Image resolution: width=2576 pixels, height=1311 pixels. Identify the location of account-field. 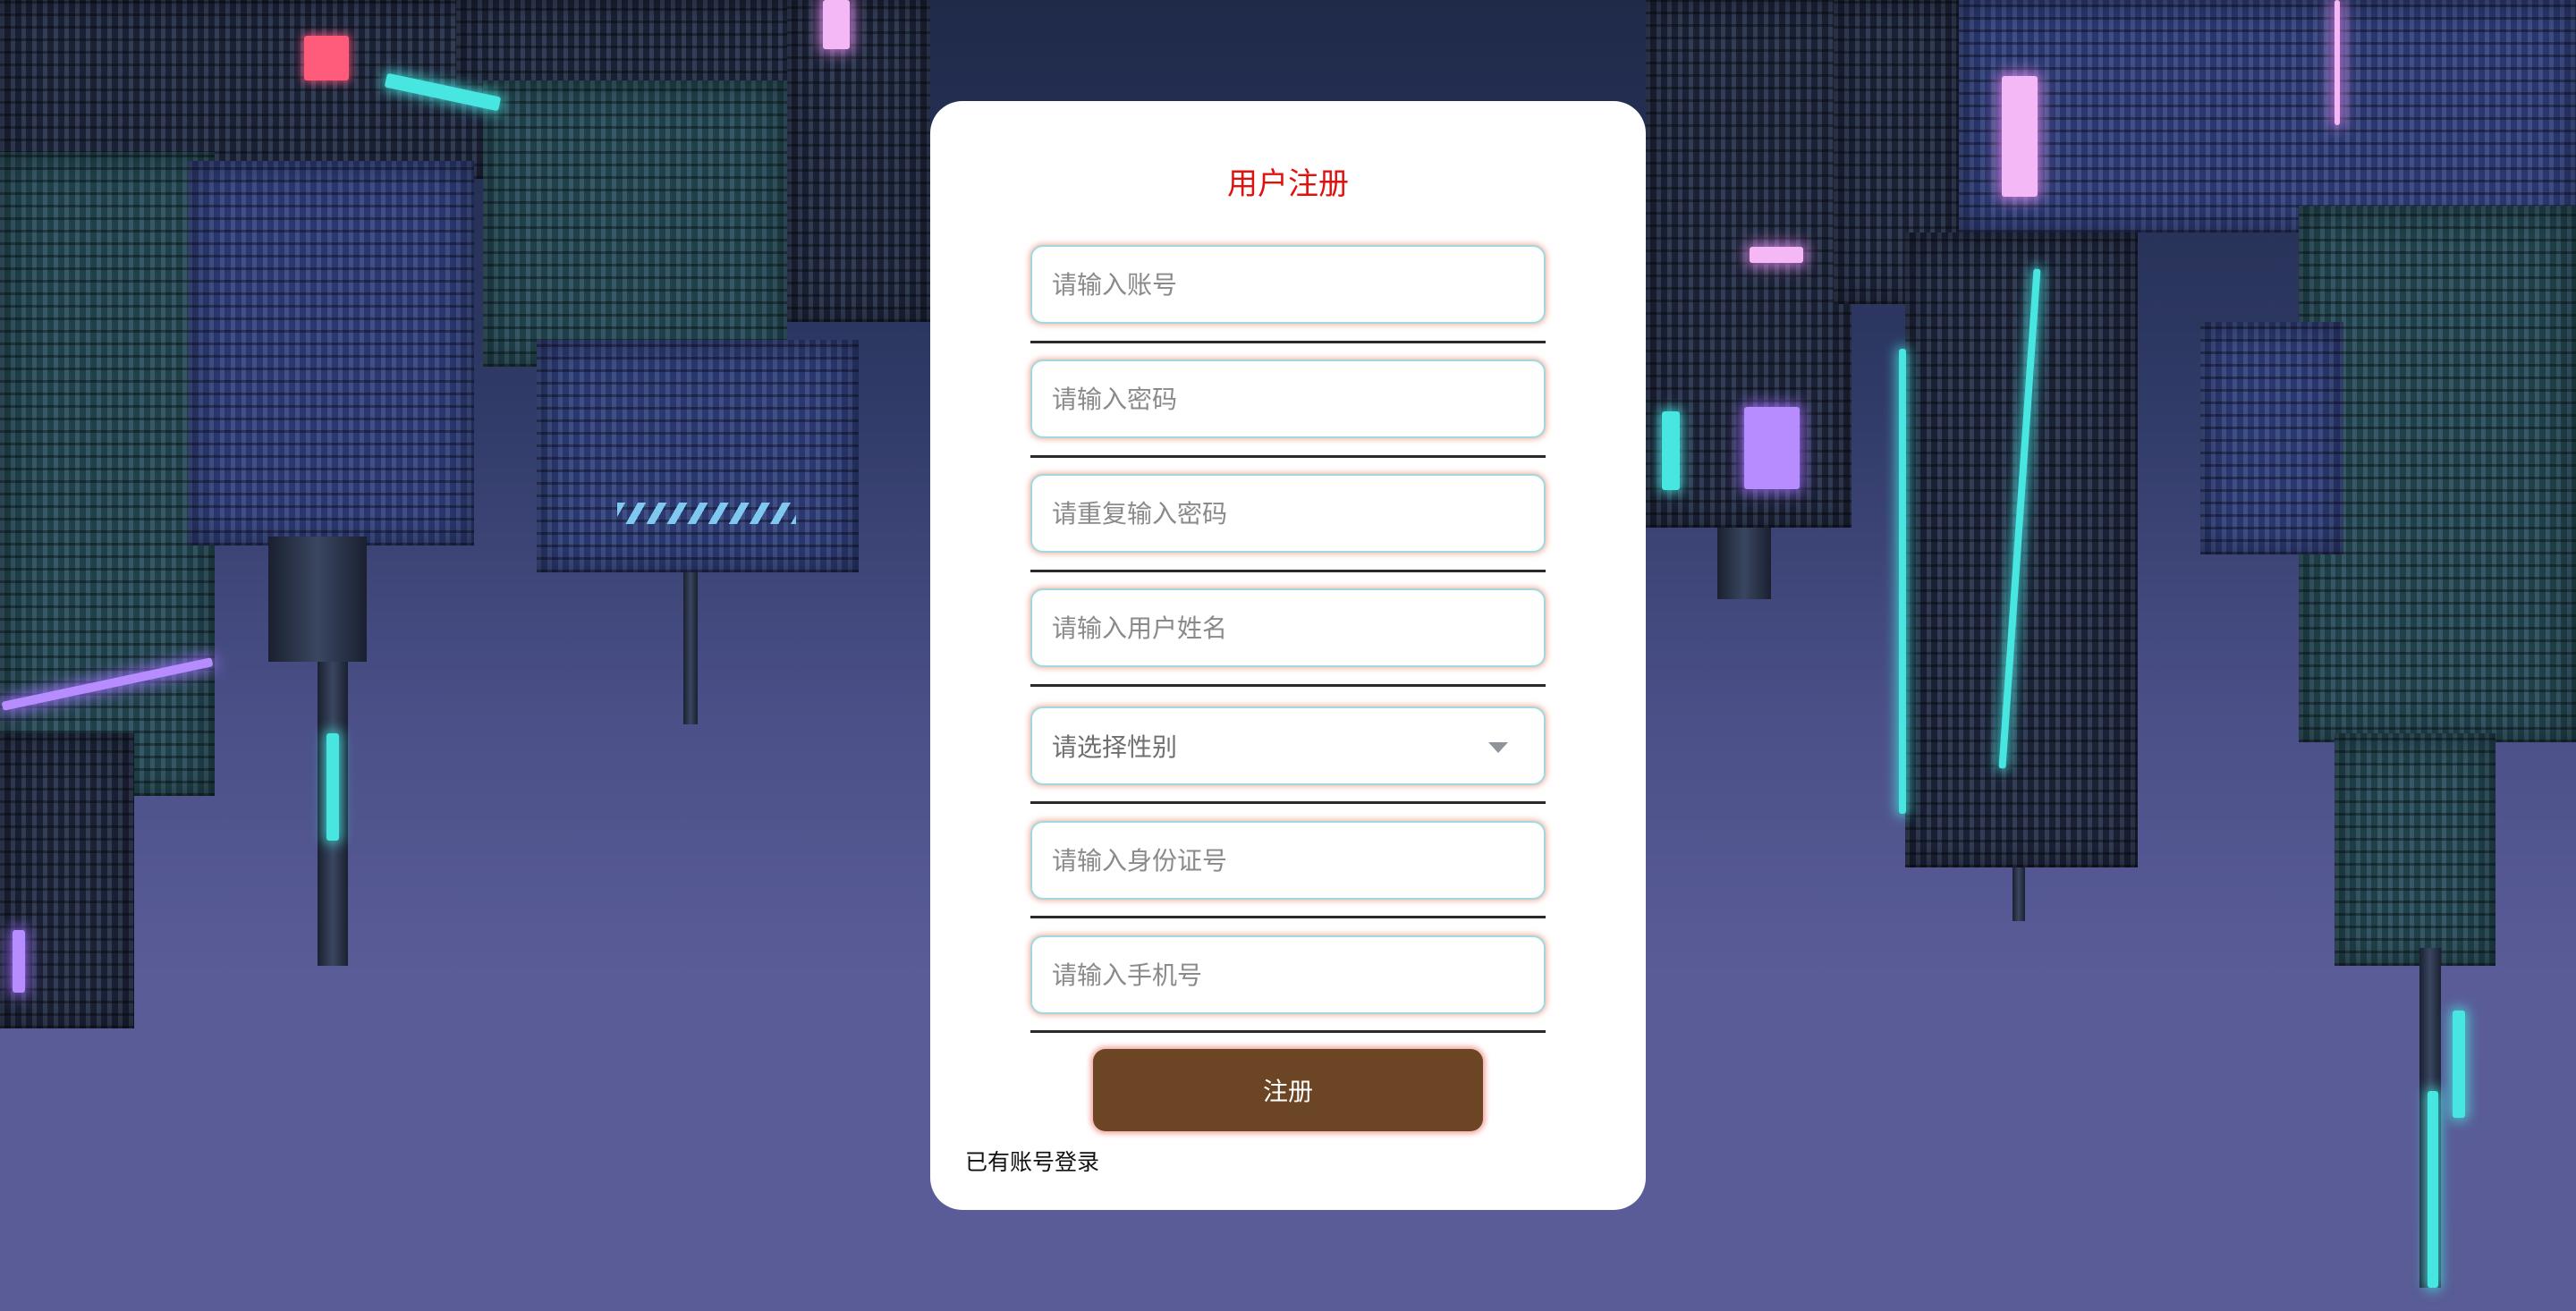
(1288, 284).